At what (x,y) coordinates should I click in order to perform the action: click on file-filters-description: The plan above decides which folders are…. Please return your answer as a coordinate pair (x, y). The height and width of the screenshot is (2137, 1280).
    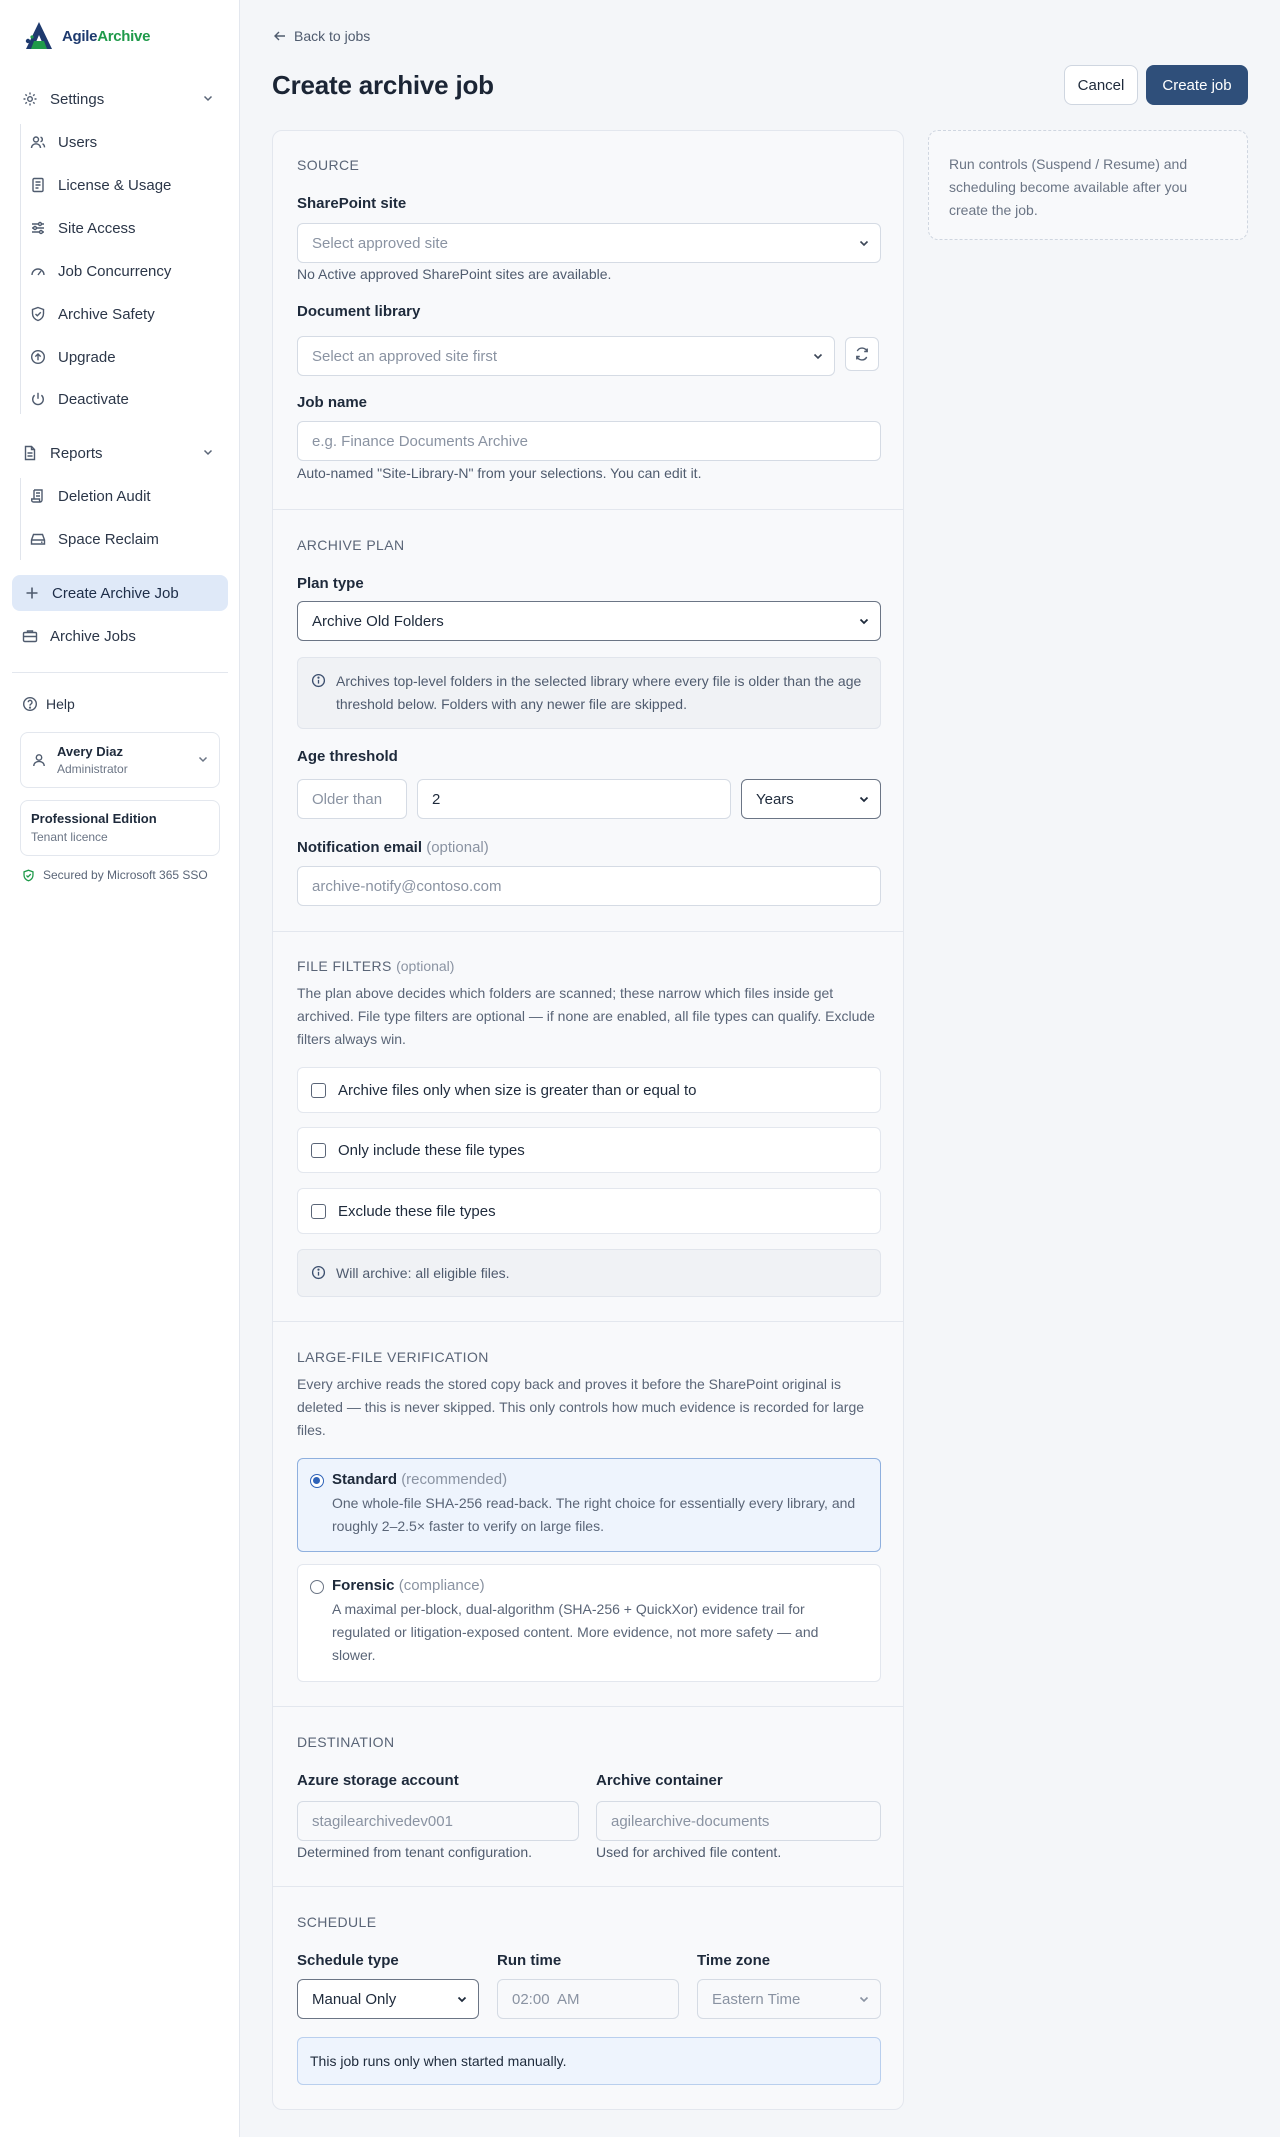
    Looking at the image, I should click on (586, 1016).